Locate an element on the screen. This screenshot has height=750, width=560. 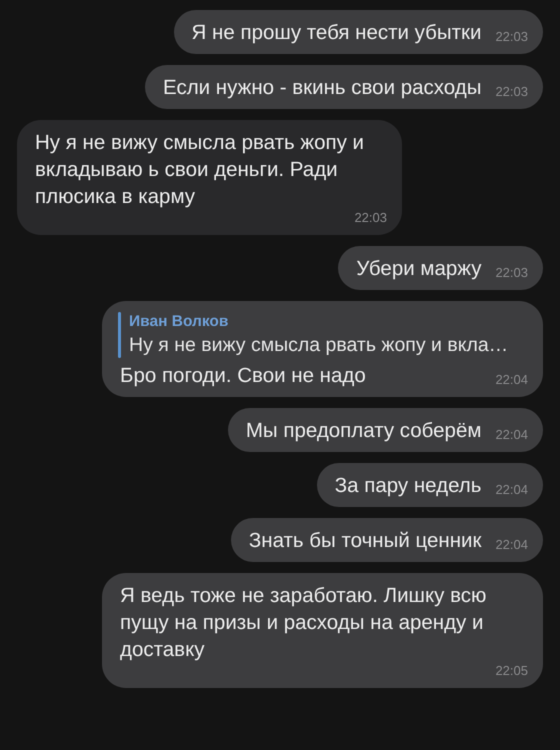
message-text: Бро погоди. Свои не надо is located at coordinates (243, 376).